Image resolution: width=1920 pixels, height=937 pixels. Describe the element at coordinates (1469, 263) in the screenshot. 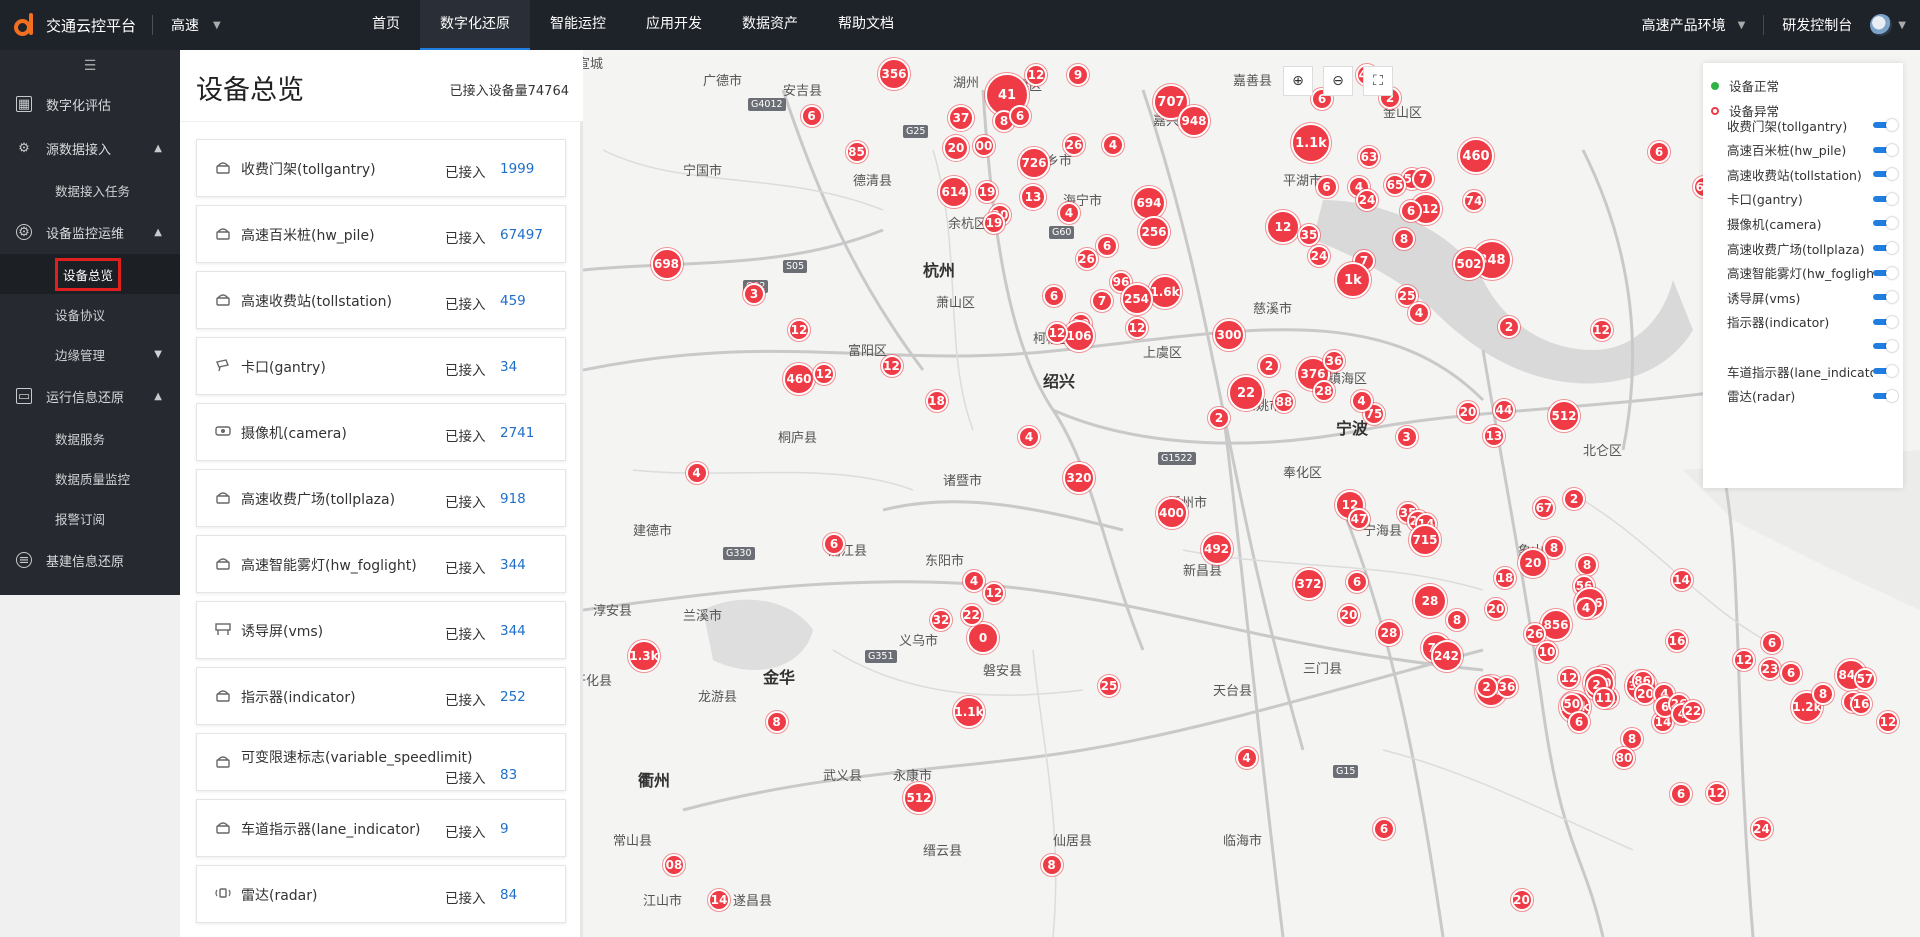

I see `device-cluster-marker: 502` at that location.